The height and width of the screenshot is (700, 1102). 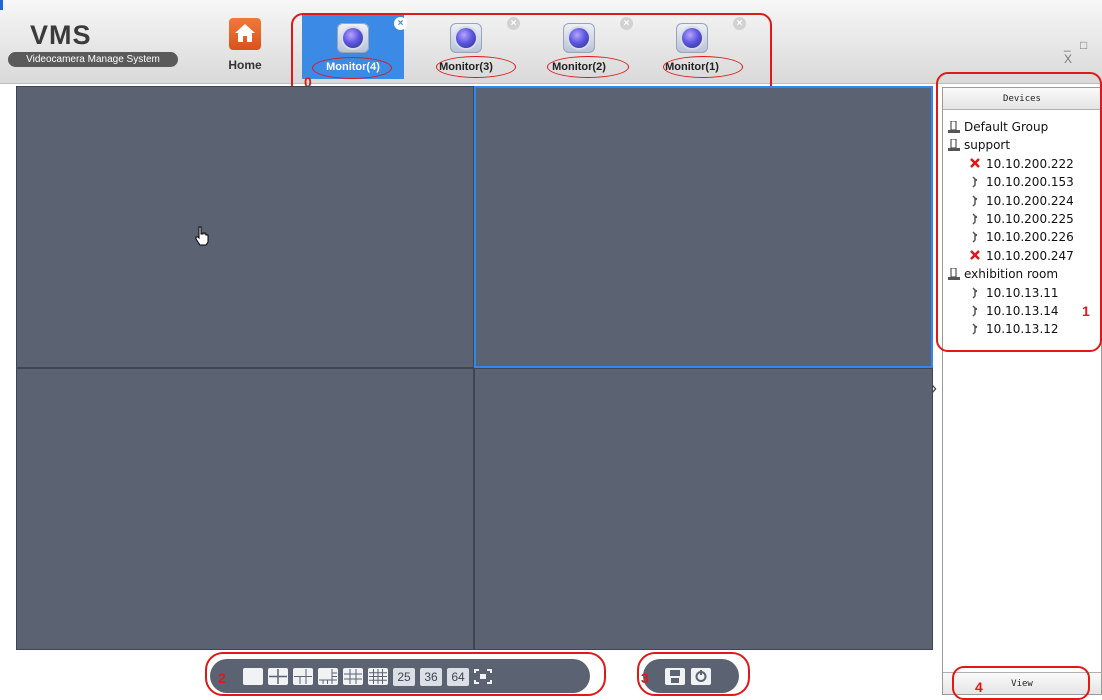 What do you see at coordinates (1083, 52) in the screenshot?
I see `window-controls: _ □ X` at bounding box center [1083, 52].